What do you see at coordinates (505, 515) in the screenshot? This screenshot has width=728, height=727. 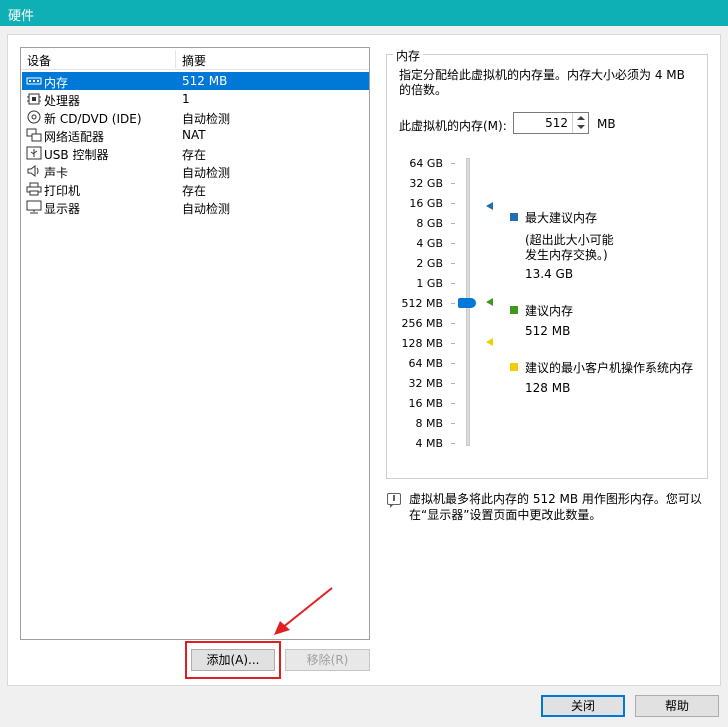 I see `note-line: 在“显示器”设置页面中更改此数量。` at bounding box center [505, 515].